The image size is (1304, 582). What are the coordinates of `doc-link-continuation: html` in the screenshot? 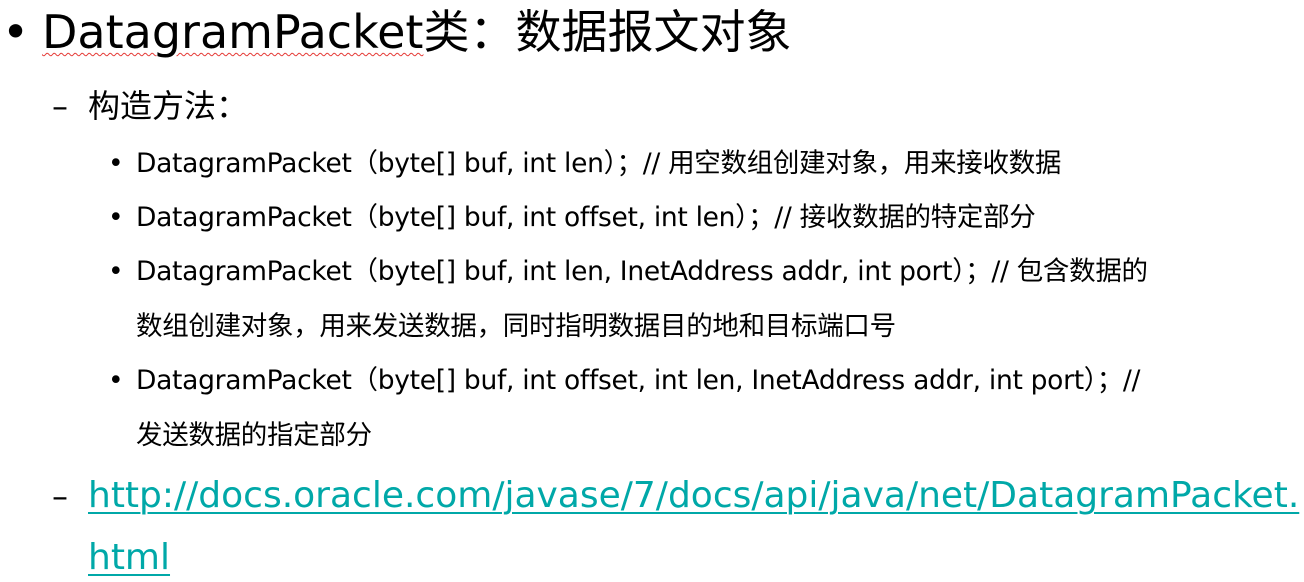 It's located at (129, 558).